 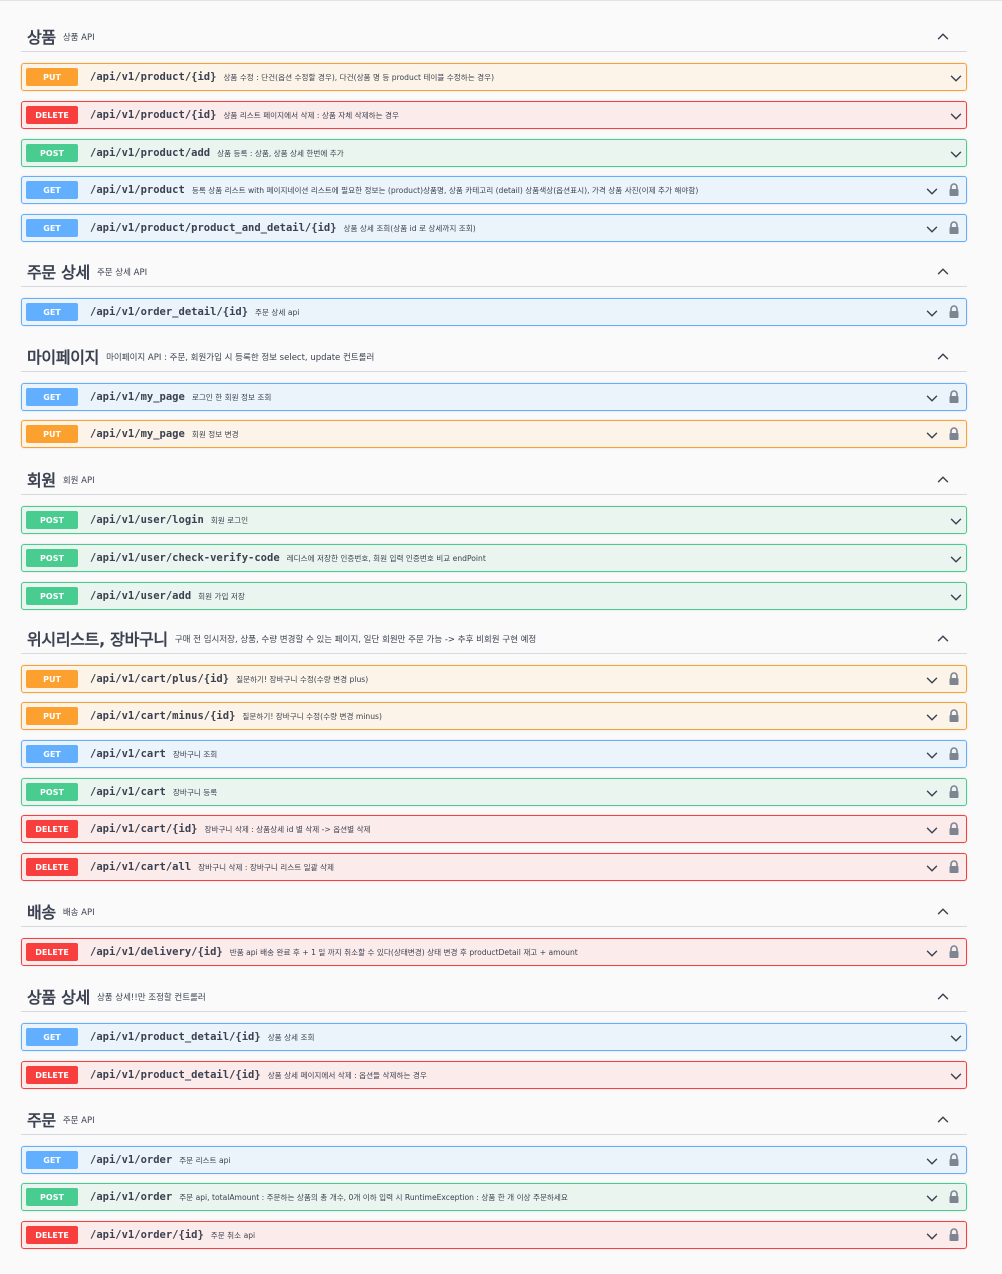 What do you see at coordinates (311, 115) in the screenshot?
I see `operation-summary: 상품 리스트 페이지에서 삭제 : 상품 자체 삭제하는 경우` at bounding box center [311, 115].